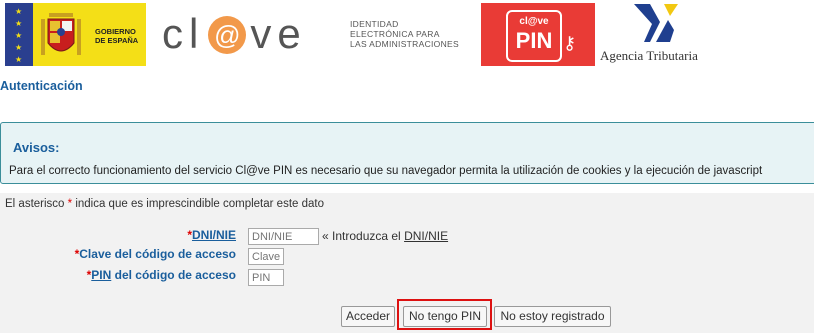 Image resolution: width=814 pixels, height=333 pixels. I want to click on acceder-button: Acceder, so click(368, 316).